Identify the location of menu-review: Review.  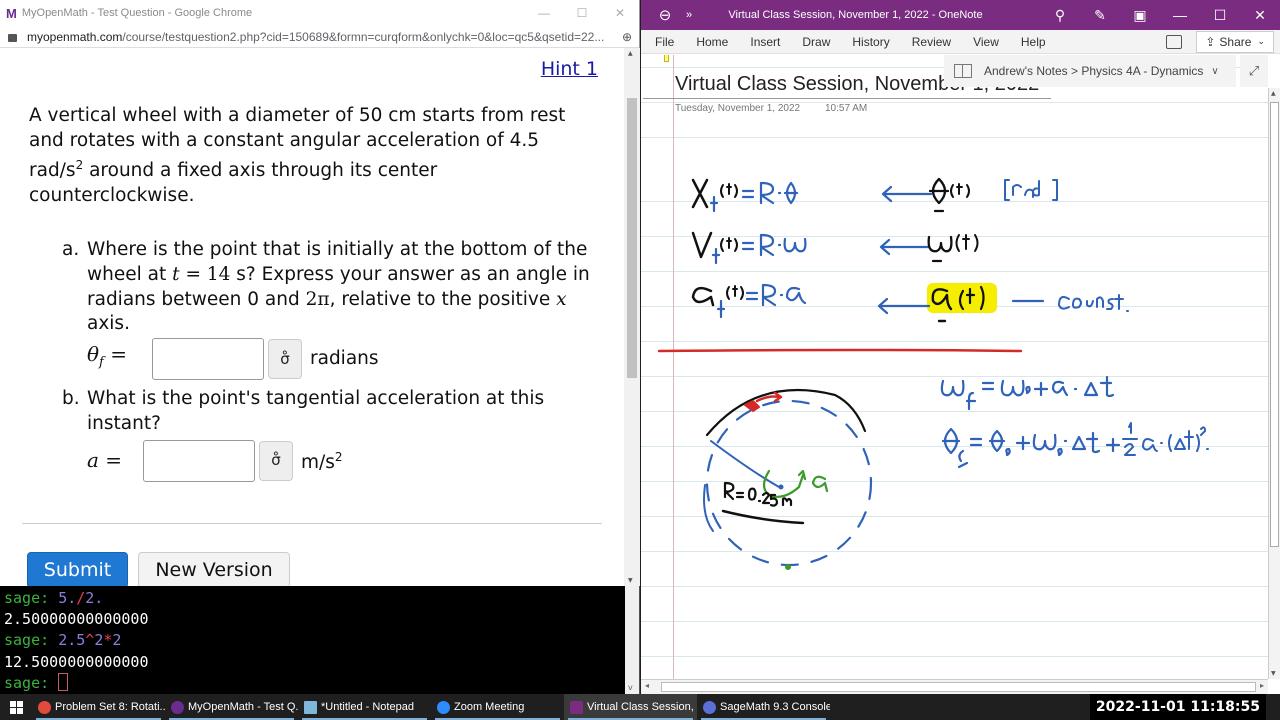
(931, 42).